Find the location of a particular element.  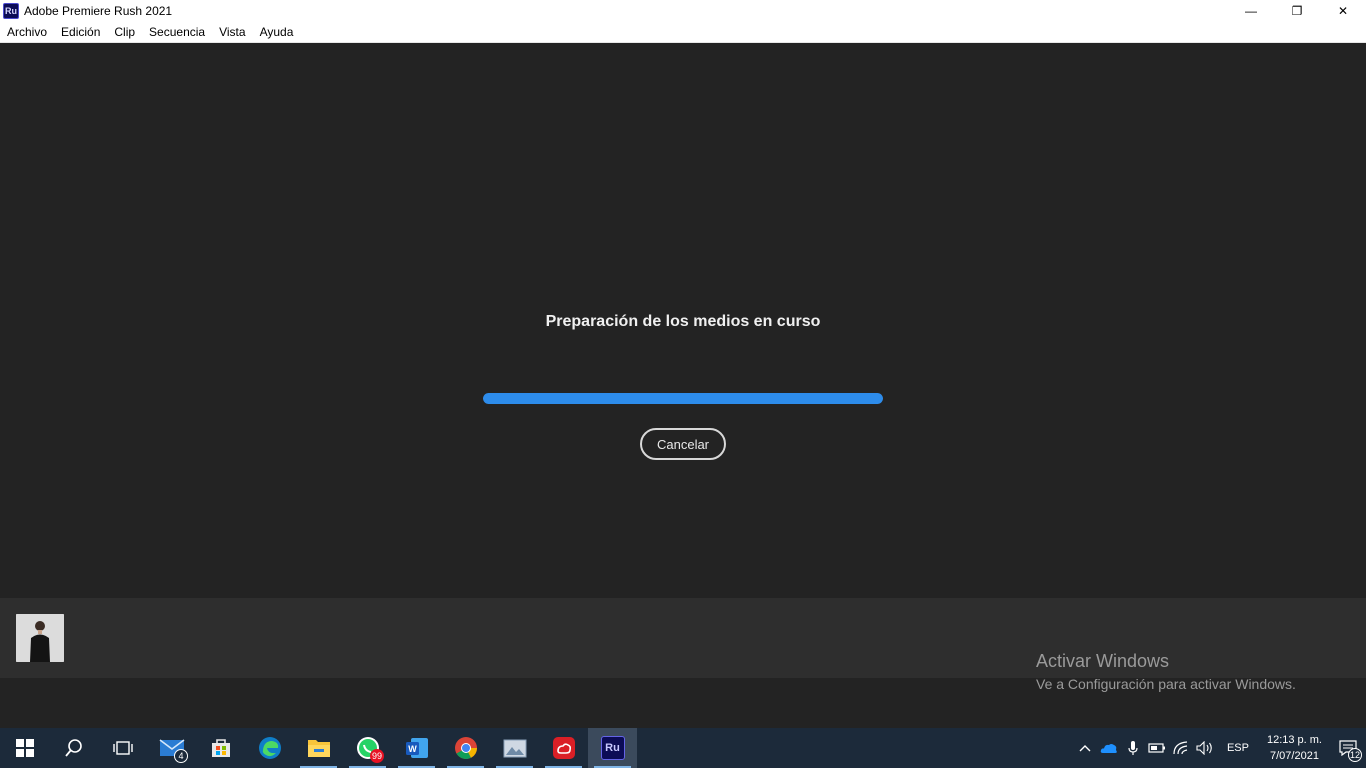

volume-tray is located at coordinates (1205, 748).